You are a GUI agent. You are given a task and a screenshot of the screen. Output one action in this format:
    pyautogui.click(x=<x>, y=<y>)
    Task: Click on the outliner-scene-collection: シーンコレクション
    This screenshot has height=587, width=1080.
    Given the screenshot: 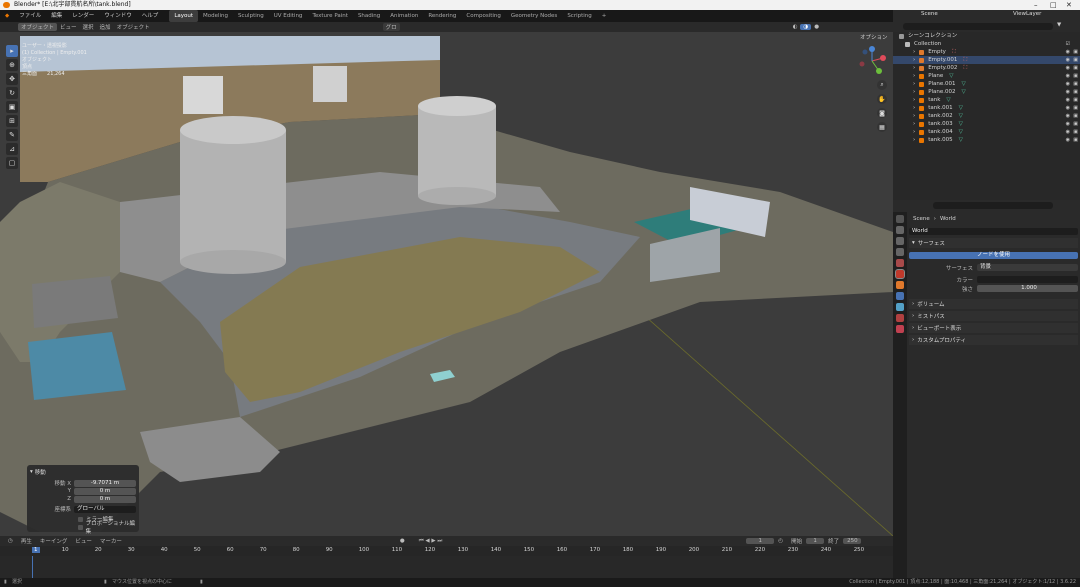 What is the action you would take?
    pyautogui.click(x=986, y=36)
    